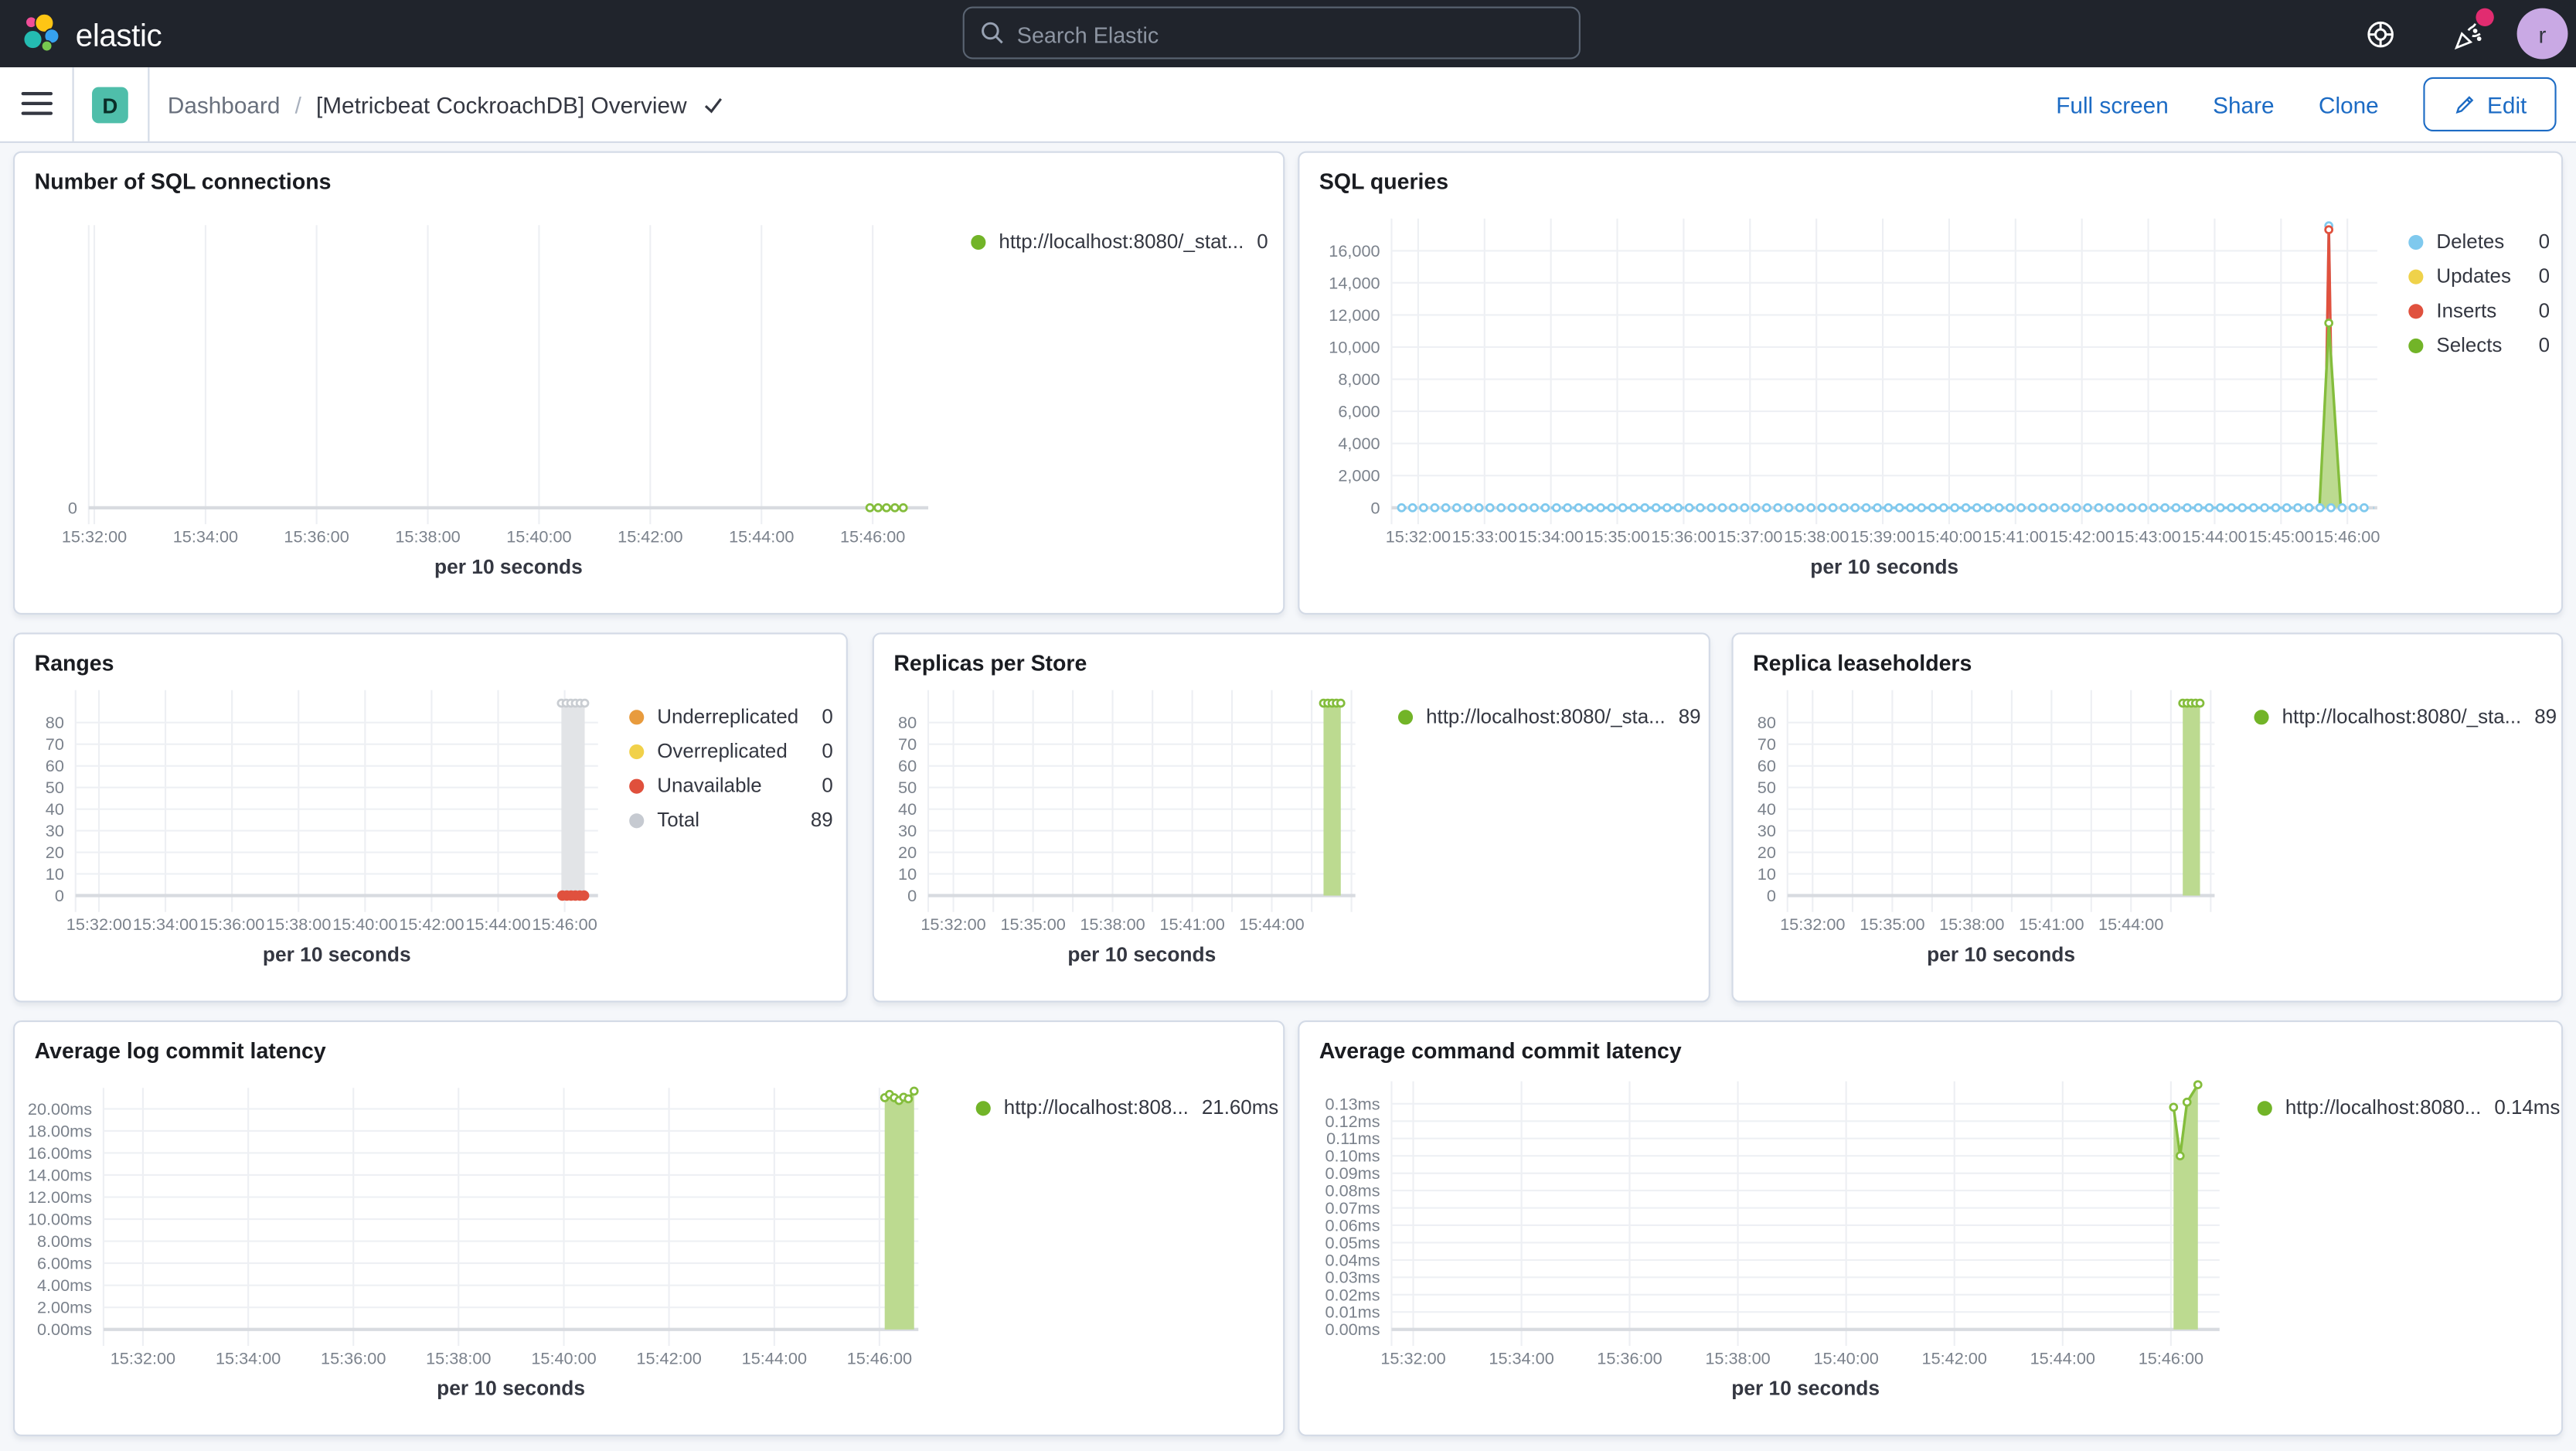 The height and width of the screenshot is (1451, 2576). What do you see at coordinates (2306, 104) in the screenshot?
I see `toolbar-actions: Full screen Share Clone Edit` at bounding box center [2306, 104].